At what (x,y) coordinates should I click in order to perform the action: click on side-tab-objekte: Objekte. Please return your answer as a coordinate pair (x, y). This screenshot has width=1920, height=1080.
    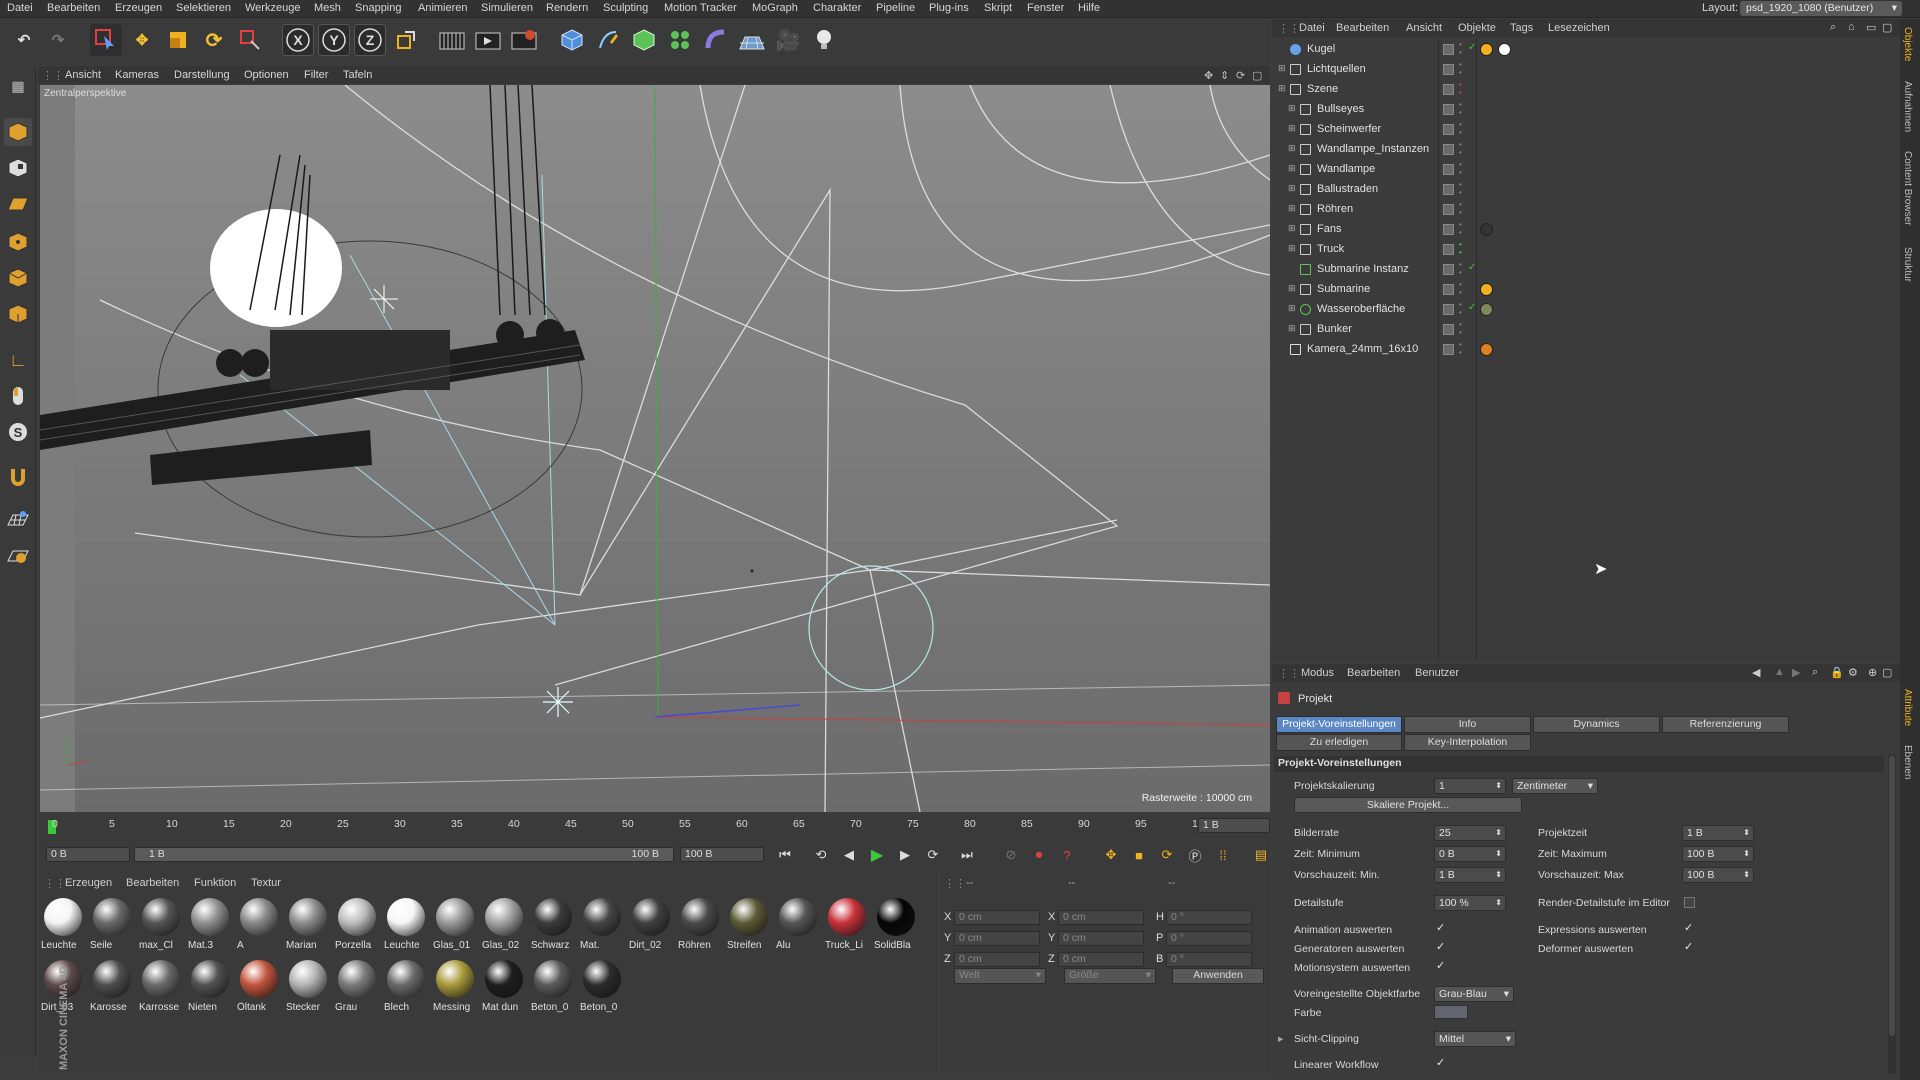
    Looking at the image, I should click on (1907, 44).